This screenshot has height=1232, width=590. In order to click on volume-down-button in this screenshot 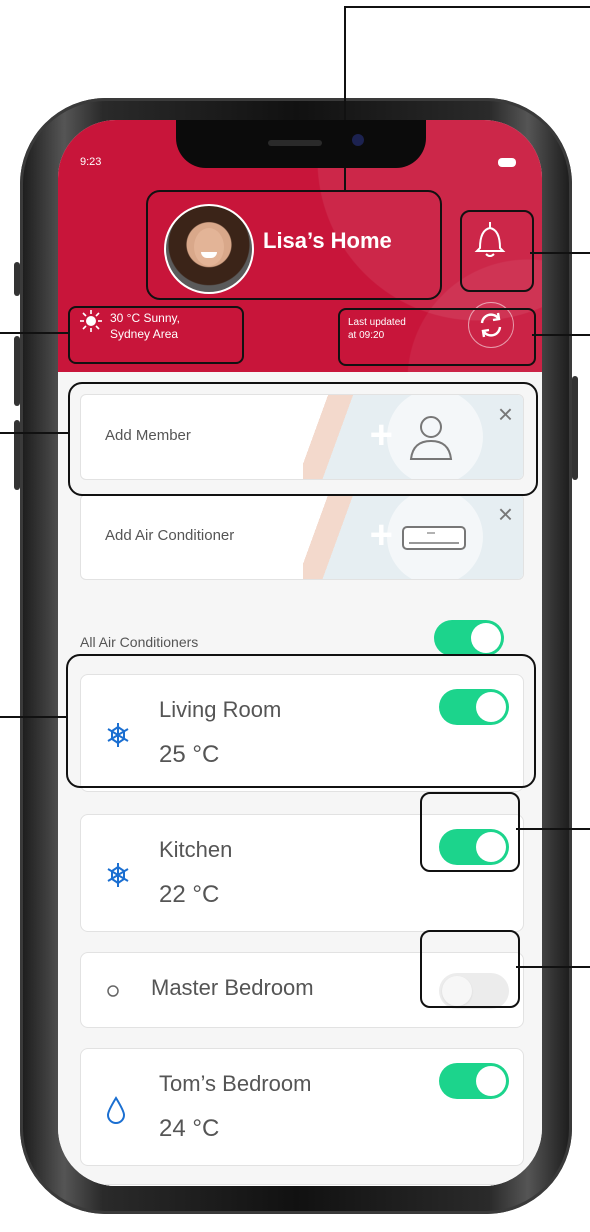, I will do `click(17, 455)`.